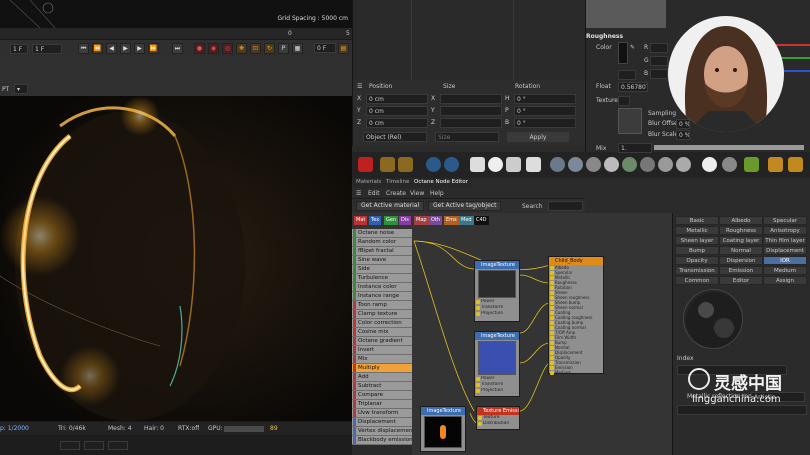 This screenshot has width=810, height=455. Describe the element at coordinates (729, 147) in the screenshot. I see `mix-slider` at that location.